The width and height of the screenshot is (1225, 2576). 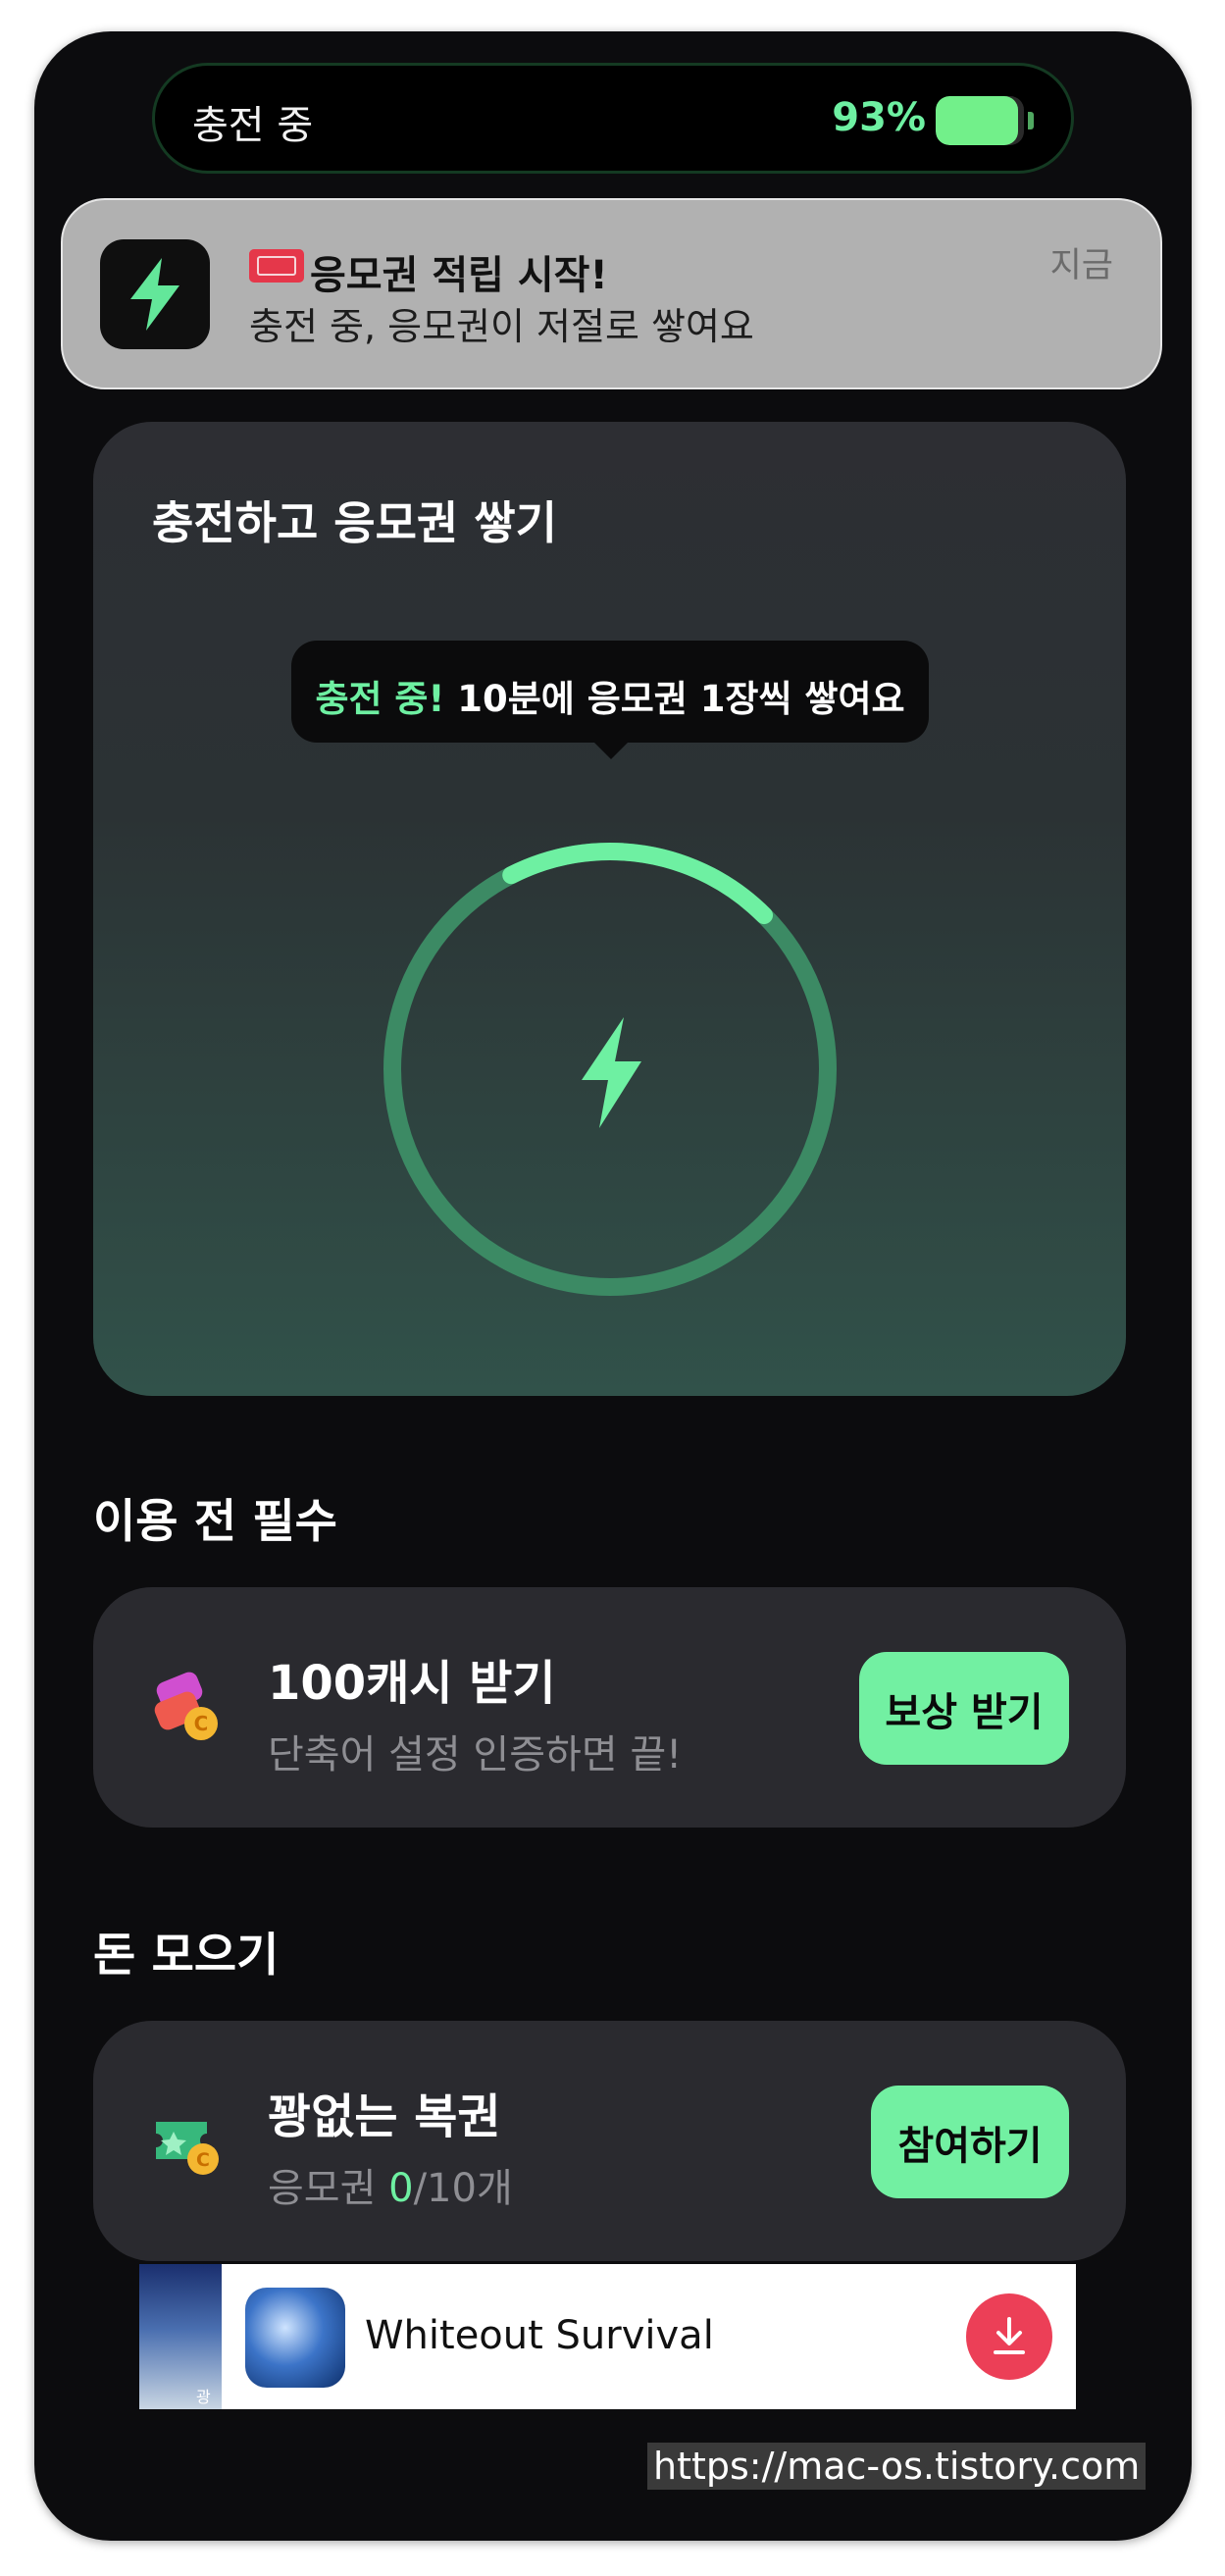 I want to click on charging-label: 충전 중, so click(x=253, y=125).